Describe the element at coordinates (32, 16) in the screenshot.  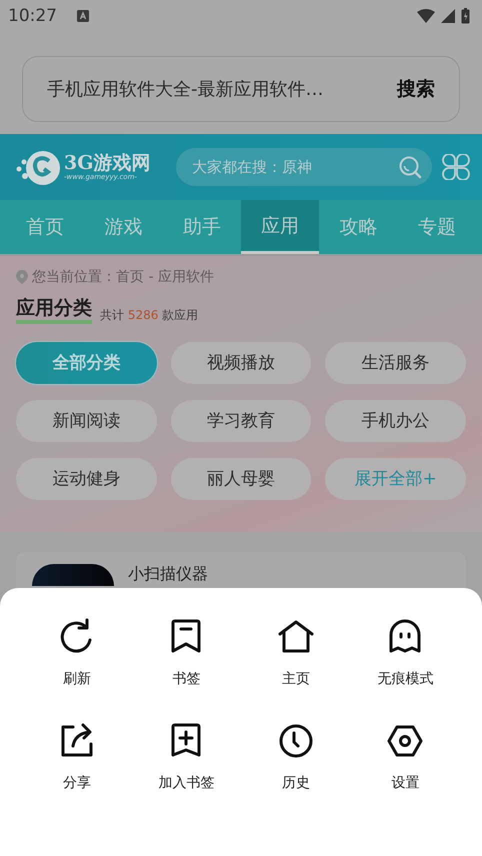
I see `status-time: 10:27` at that location.